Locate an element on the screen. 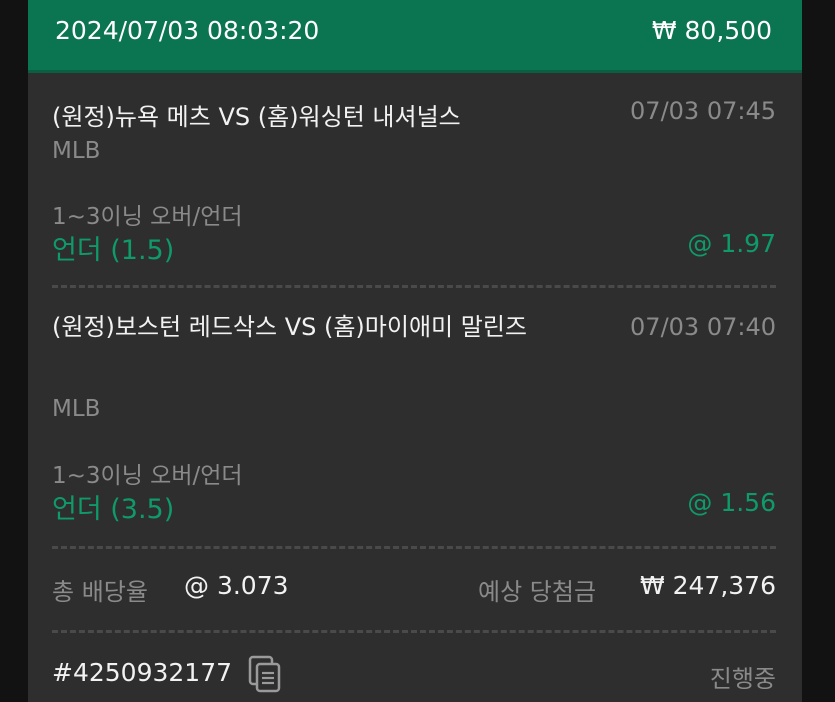 The width and height of the screenshot is (835, 702). total-odds-label: 총 배당율 is located at coordinates (100, 592).